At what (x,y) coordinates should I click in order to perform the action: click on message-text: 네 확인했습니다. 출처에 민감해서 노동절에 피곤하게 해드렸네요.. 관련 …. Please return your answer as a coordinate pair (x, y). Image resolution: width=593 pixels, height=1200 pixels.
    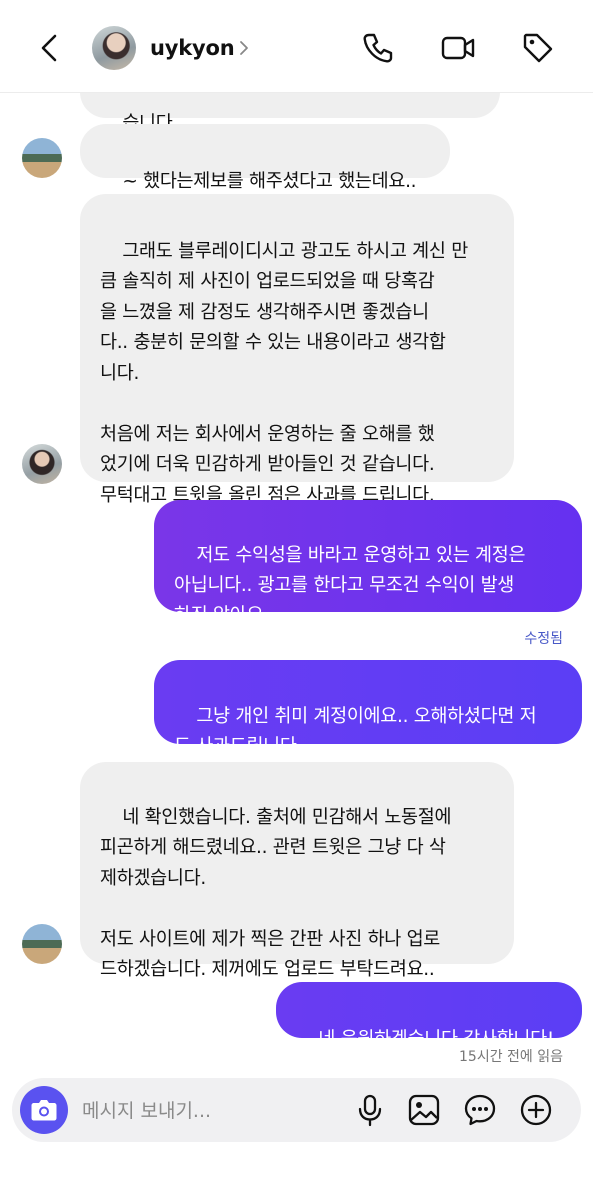
    Looking at the image, I should click on (276, 893).